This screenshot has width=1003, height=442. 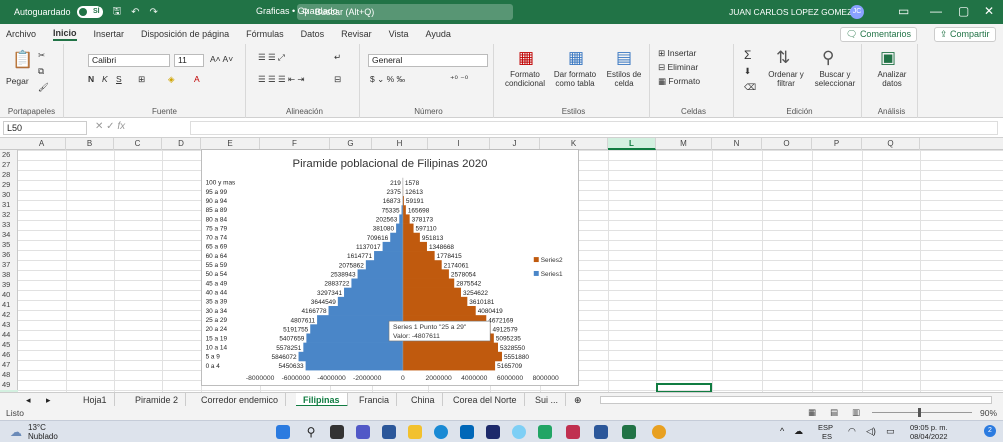 I want to click on sheet-tab: Hoja1, so click(x=95, y=400).